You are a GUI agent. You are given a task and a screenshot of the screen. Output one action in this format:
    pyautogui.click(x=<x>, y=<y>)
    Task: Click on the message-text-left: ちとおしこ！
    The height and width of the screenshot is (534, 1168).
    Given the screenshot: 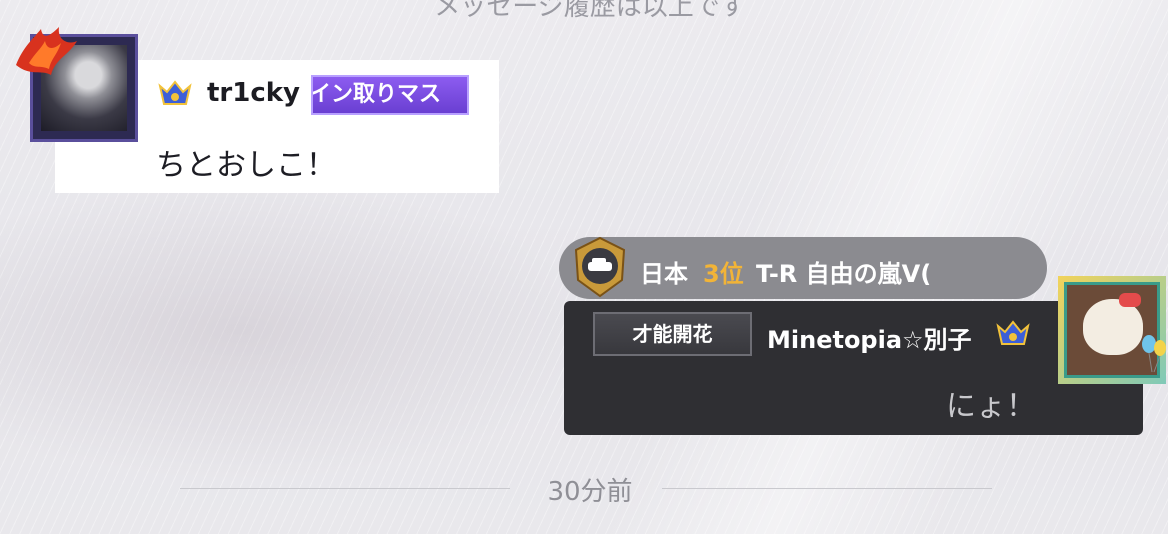 What is the action you would take?
    pyautogui.click(x=246, y=165)
    